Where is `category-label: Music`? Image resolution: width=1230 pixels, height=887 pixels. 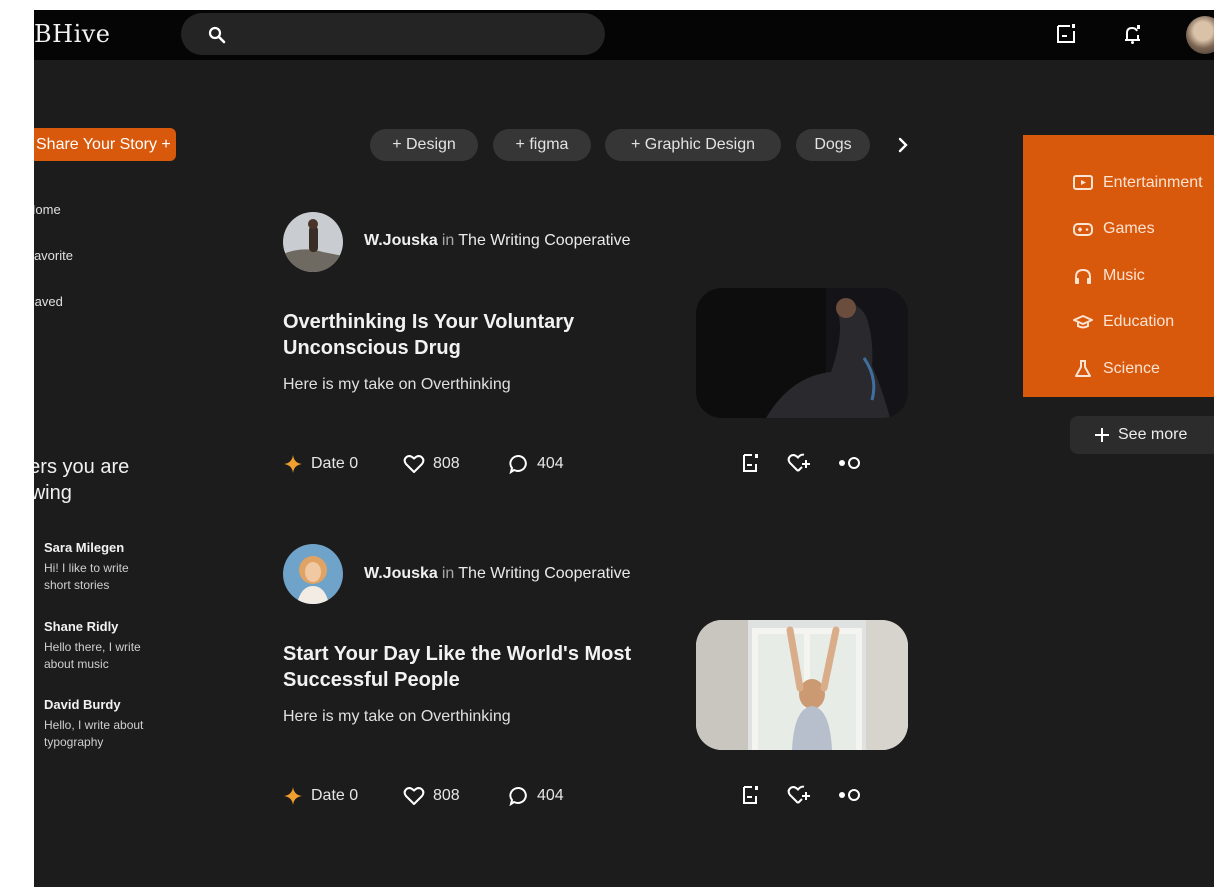
category-label: Music is located at coordinates (1124, 275).